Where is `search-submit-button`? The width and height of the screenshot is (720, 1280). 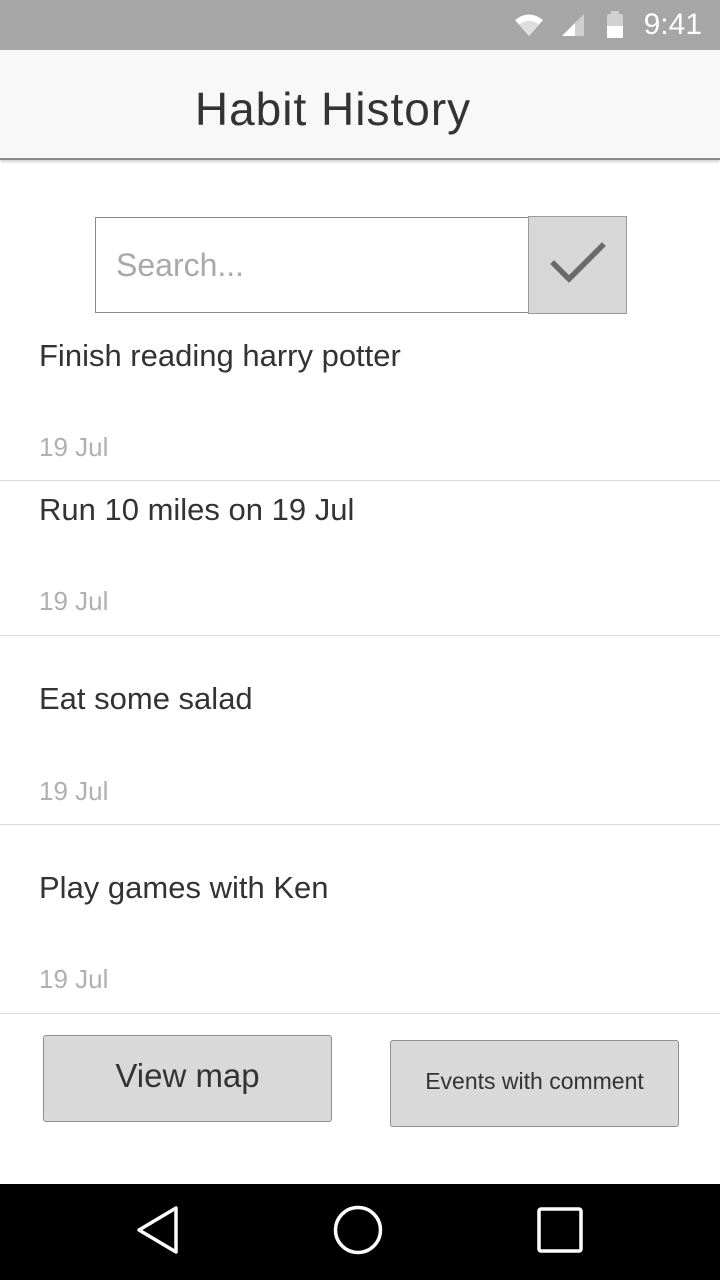 search-submit-button is located at coordinates (577, 265).